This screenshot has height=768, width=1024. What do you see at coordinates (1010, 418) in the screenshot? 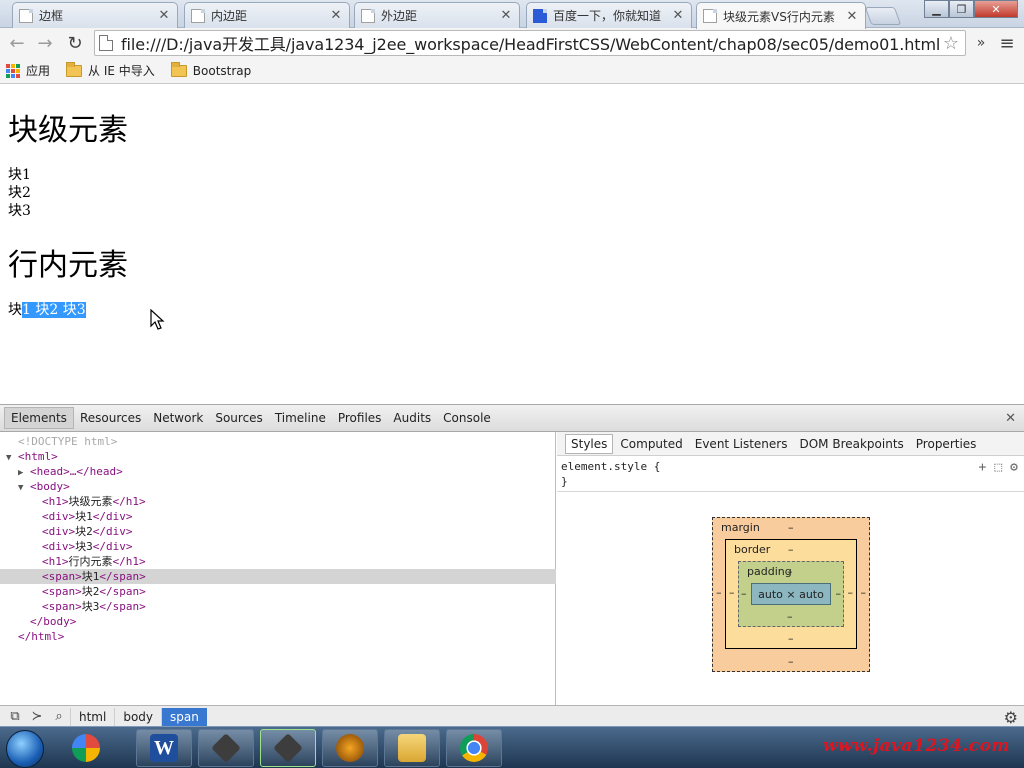
I see `close-devtools-icon: ✕` at bounding box center [1010, 418].